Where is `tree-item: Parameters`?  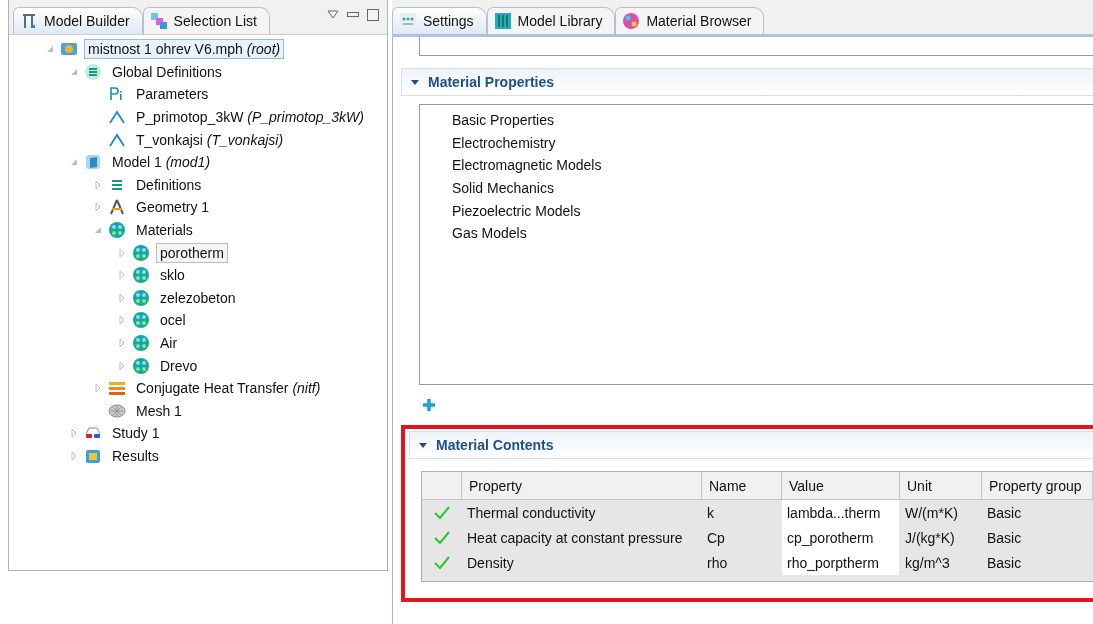
tree-item: Parameters is located at coordinates (172, 94).